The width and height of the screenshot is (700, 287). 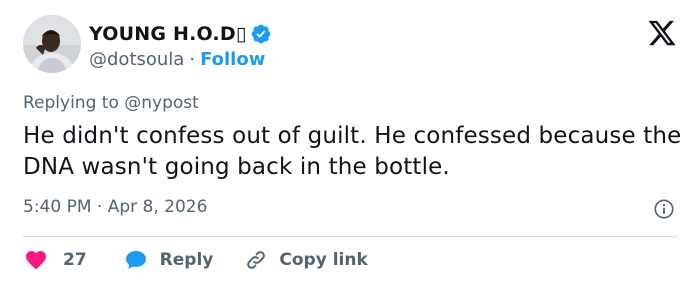 I want to click on replying-to-line: Replying to @nypost, so click(x=111, y=103).